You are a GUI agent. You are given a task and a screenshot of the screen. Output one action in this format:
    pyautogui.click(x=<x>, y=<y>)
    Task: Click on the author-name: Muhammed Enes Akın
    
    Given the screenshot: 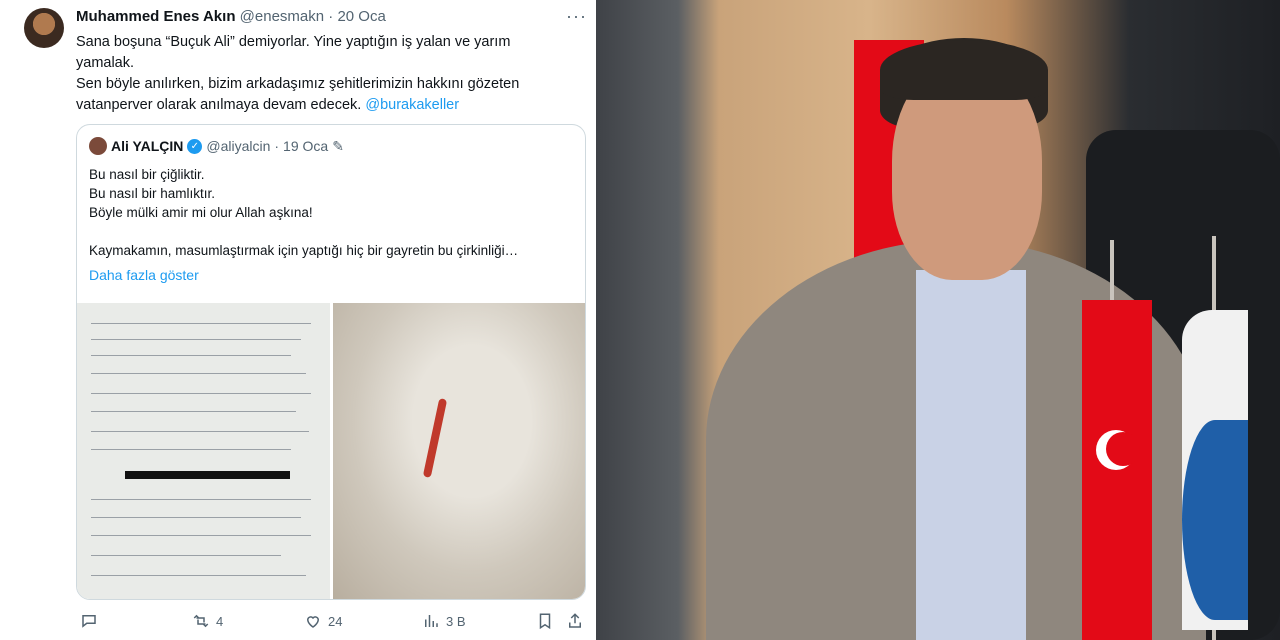 What is the action you would take?
    pyautogui.click(x=155, y=16)
    